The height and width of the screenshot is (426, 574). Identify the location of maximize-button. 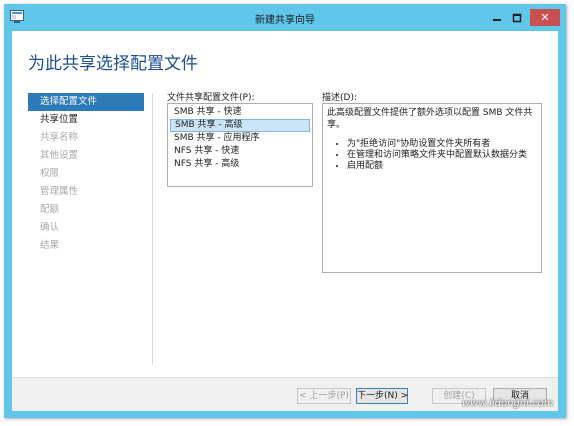
(517, 17).